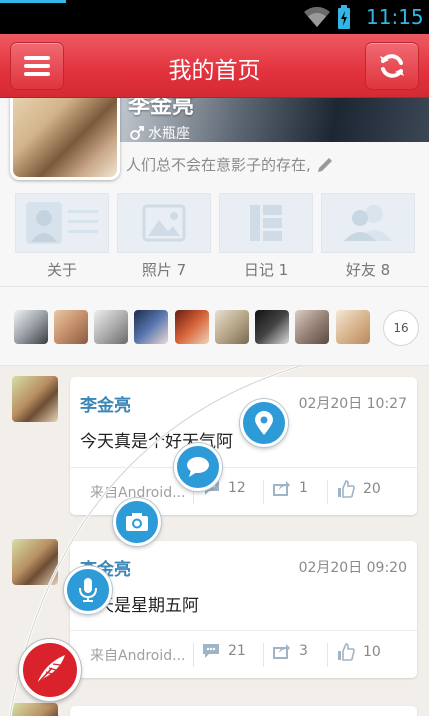 This screenshot has height=716, width=429. I want to click on profile-avatar, so click(65, 139).